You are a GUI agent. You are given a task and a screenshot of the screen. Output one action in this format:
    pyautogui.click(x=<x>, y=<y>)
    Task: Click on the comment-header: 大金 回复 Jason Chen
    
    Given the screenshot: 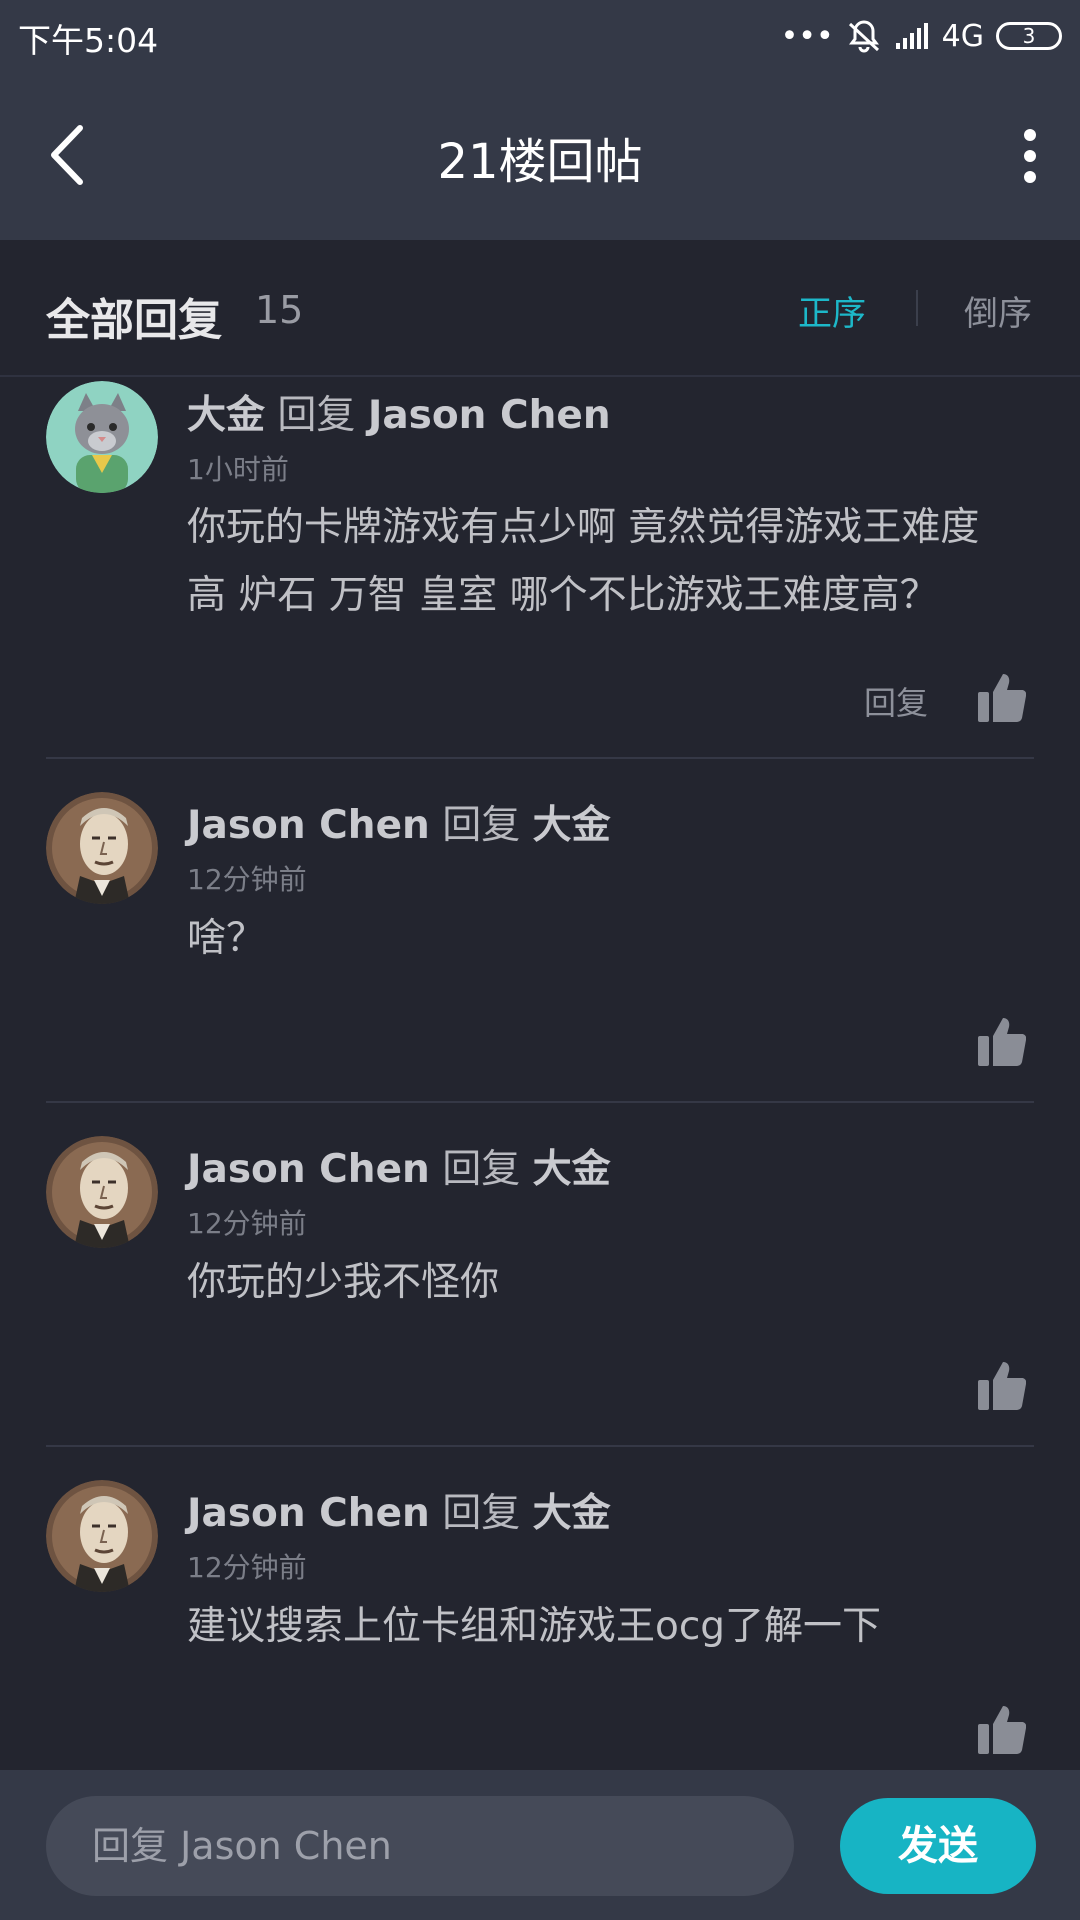 What is the action you would take?
    pyautogui.click(x=399, y=412)
    